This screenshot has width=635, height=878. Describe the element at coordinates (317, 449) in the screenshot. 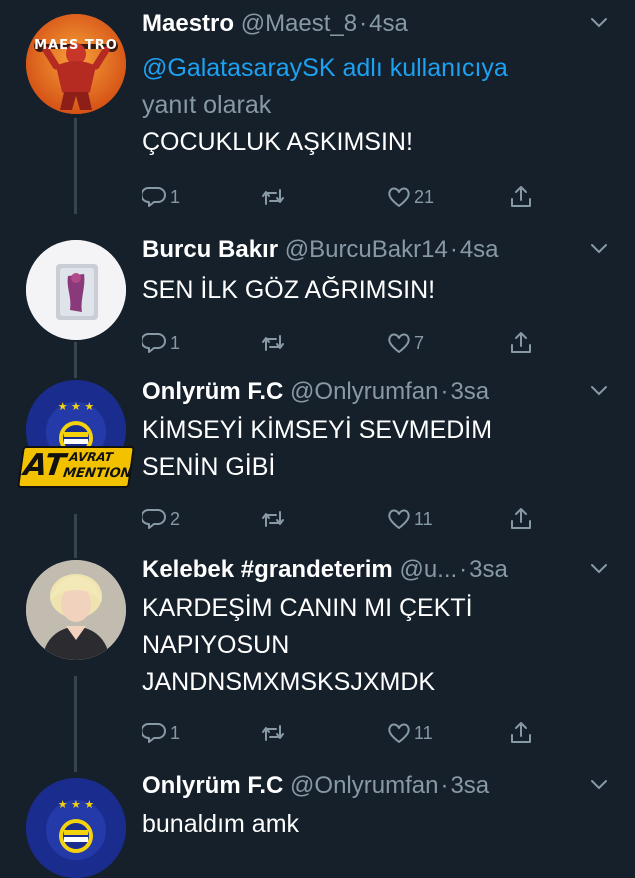

I see `tweet-text: KİMSEYİ KİMSEYİ SEVMEDİM SENİN GİBİ` at that location.